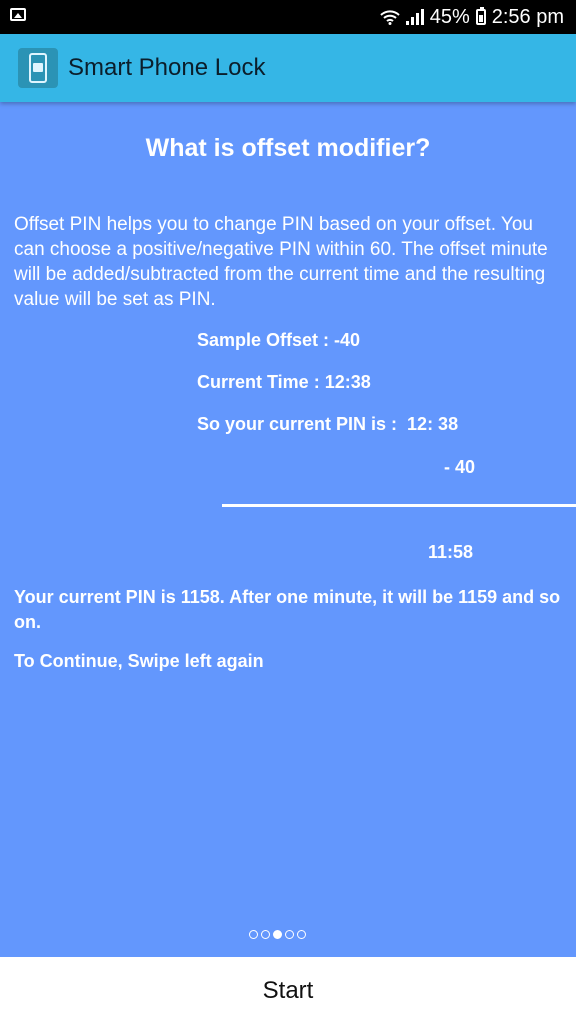 The width and height of the screenshot is (576, 1024). What do you see at coordinates (449, 16) in the screenshot?
I see `battery-percent: 45%` at bounding box center [449, 16].